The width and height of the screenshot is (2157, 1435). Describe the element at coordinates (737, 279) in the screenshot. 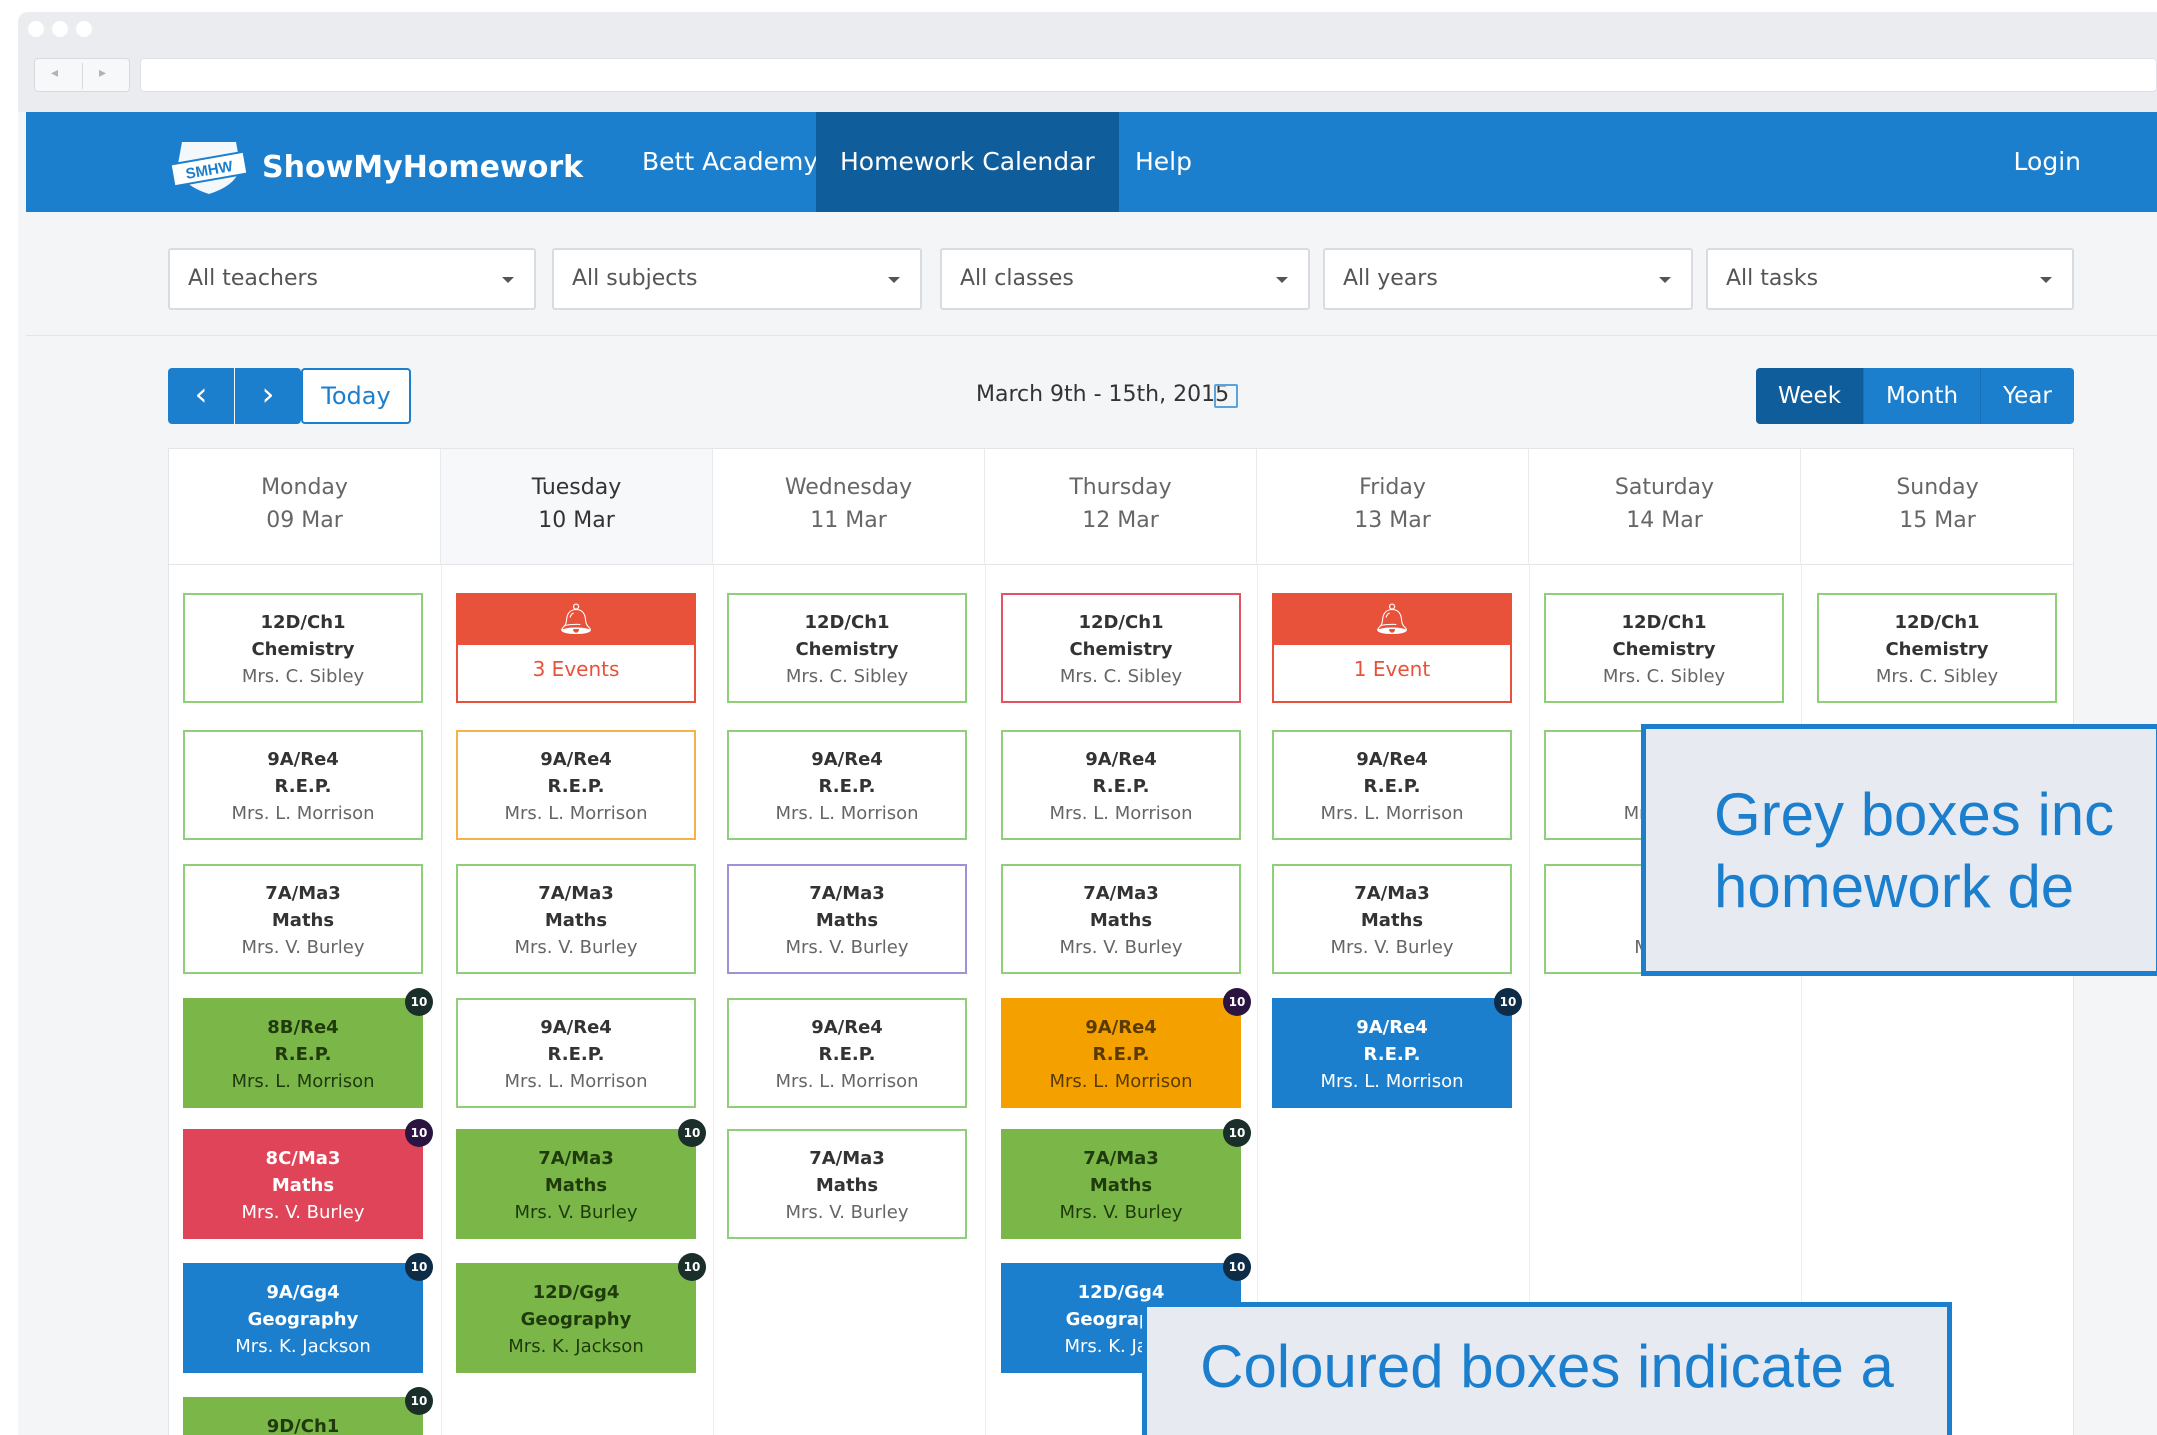

I see `subjects-select: All subjects` at that location.